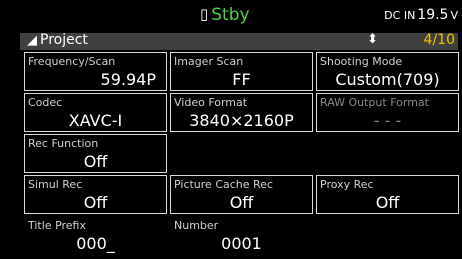 The height and width of the screenshot is (259, 462). I want to click on cell-raw-output-format: RAW Output Format - - -, so click(387, 112).